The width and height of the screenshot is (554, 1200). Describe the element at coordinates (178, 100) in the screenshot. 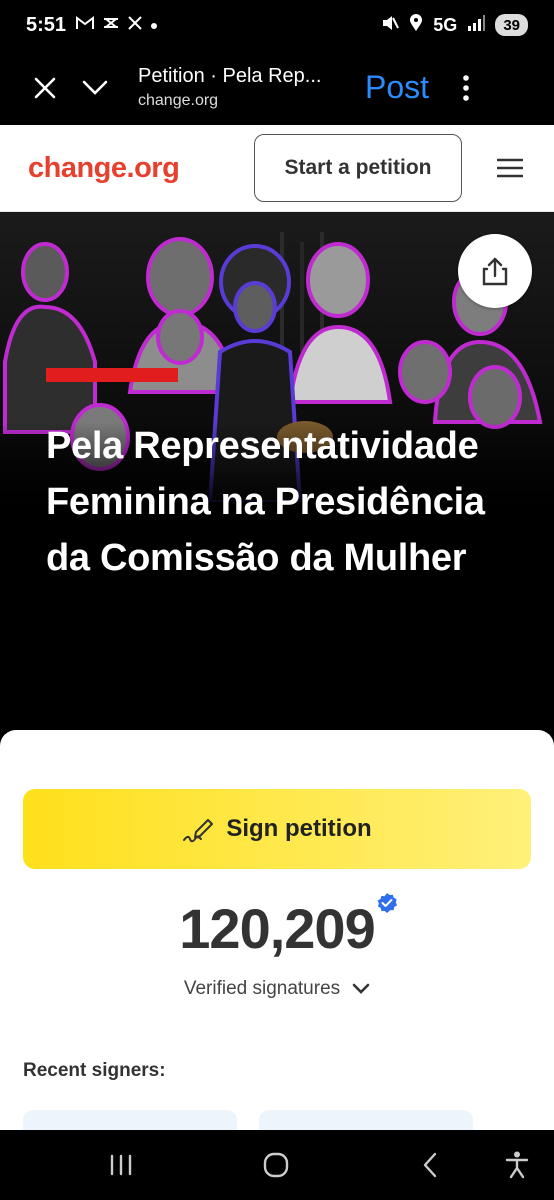

I see `page-domain: change.org` at that location.